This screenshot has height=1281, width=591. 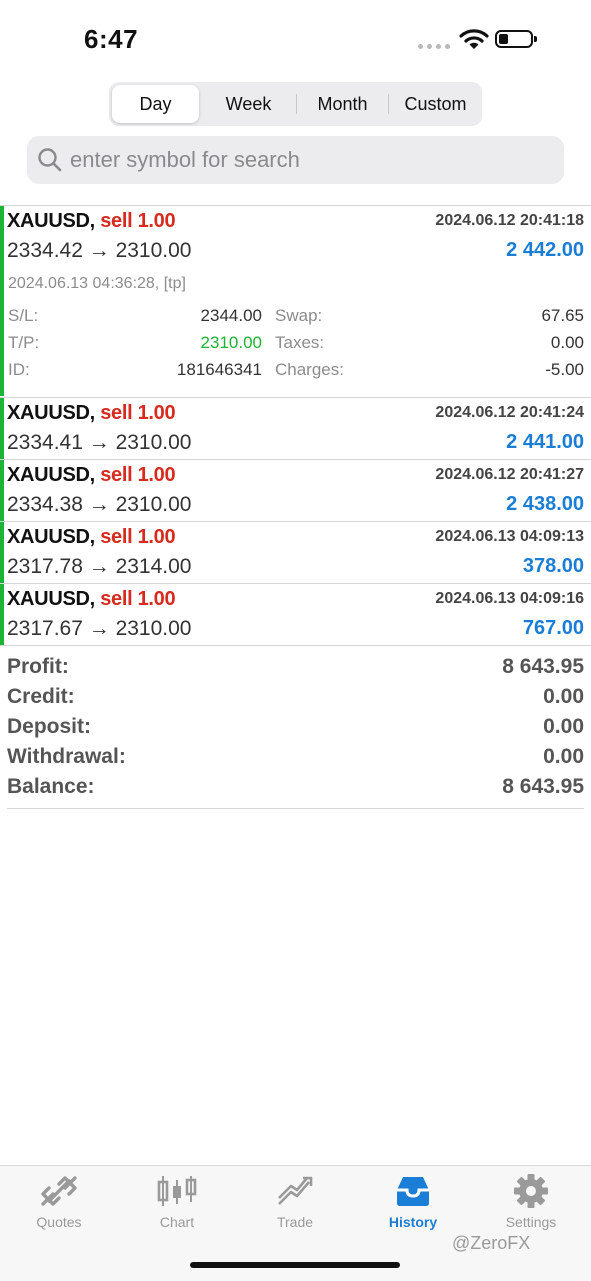 What do you see at coordinates (99, 566) in the screenshot?
I see `deal-prices: 2317.78 → 2314.00` at bounding box center [99, 566].